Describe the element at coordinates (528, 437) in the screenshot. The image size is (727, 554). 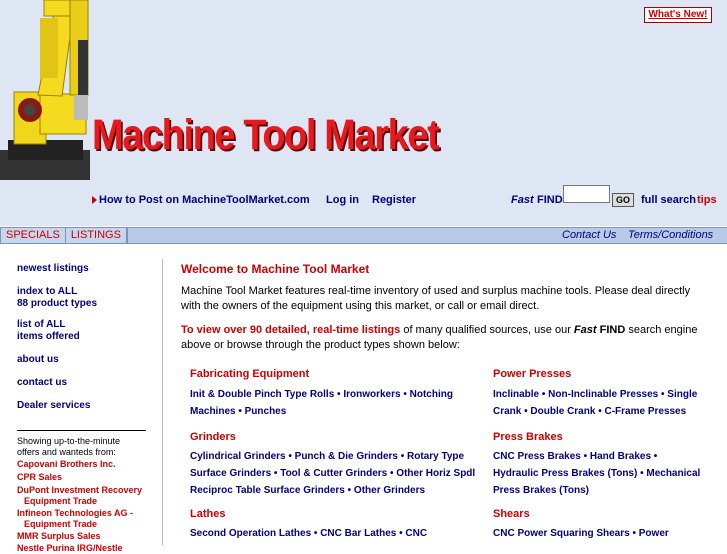
I see `category-press-brakes-title: Press Brakes` at that location.